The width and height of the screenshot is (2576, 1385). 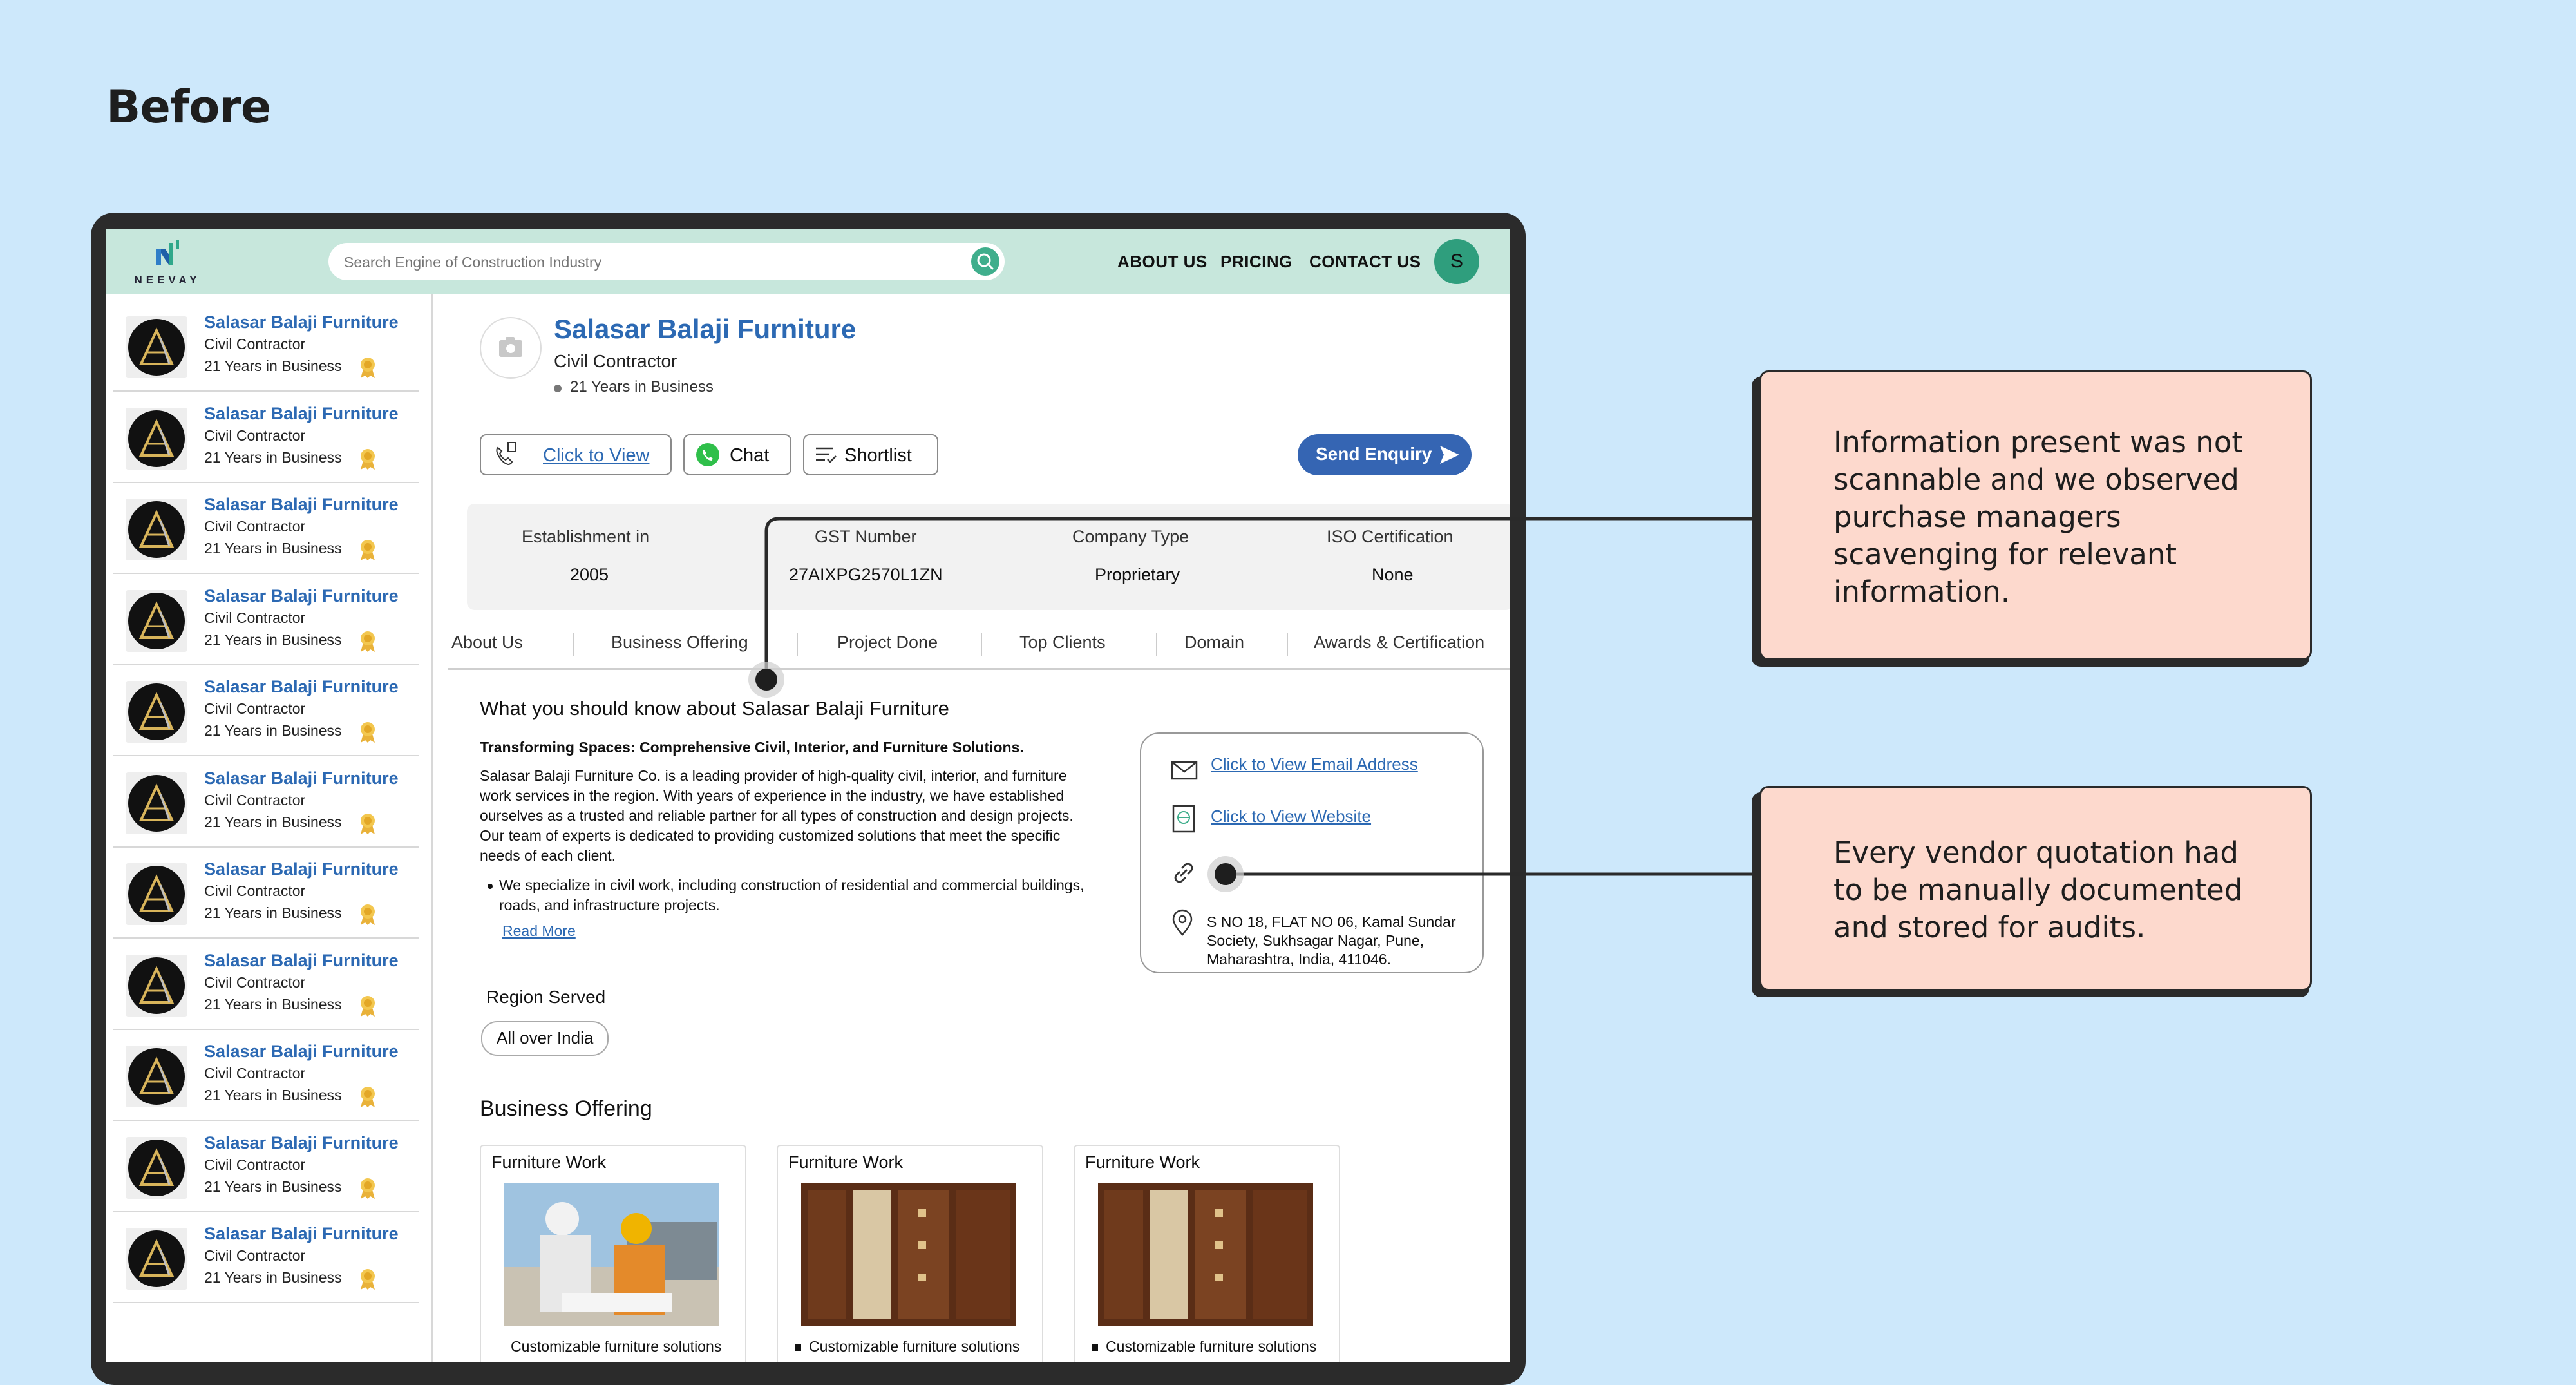 I want to click on top-bar: NEEVAY ABOUT US PRICING CONTACT US S, so click(x=808, y=261).